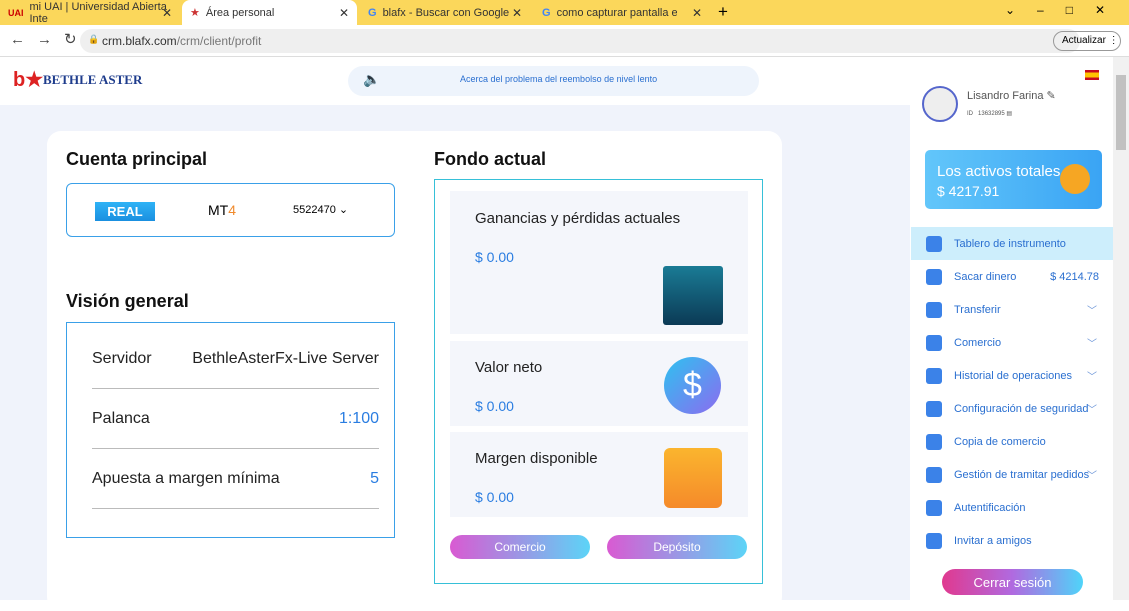 This screenshot has width=1129, height=611. Describe the element at coordinates (692, 385) in the screenshot. I see `dollar-icon: $` at that location.